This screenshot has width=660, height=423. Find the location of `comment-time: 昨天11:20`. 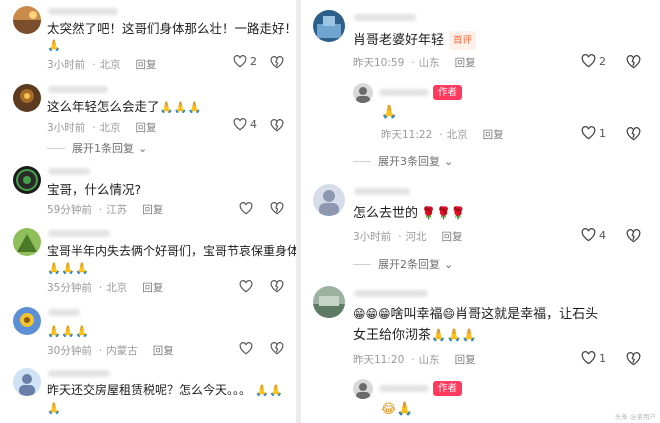

comment-time: 昨天11:20 is located at coordinates (379, 360).